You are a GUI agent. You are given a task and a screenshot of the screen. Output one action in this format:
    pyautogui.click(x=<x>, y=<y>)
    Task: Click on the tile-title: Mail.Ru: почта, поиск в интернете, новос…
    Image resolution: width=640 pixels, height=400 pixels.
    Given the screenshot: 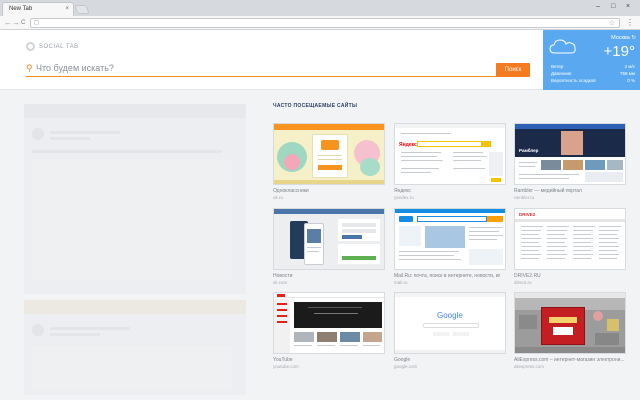 What is the action you would take?
    pyautogui.click(x=447, y=276)
    